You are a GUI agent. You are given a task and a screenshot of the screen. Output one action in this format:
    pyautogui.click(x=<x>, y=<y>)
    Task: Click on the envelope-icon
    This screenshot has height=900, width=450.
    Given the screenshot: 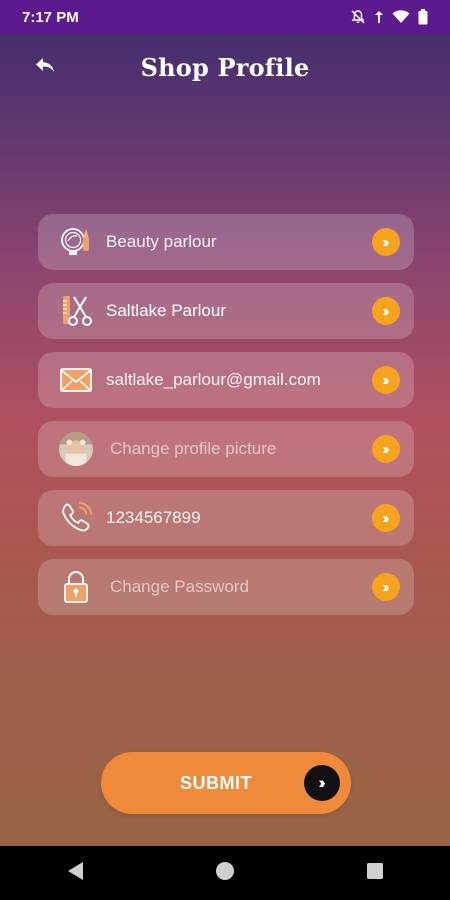 What is the action you would take?
    pyautogui.click(x=76, y=380)
    